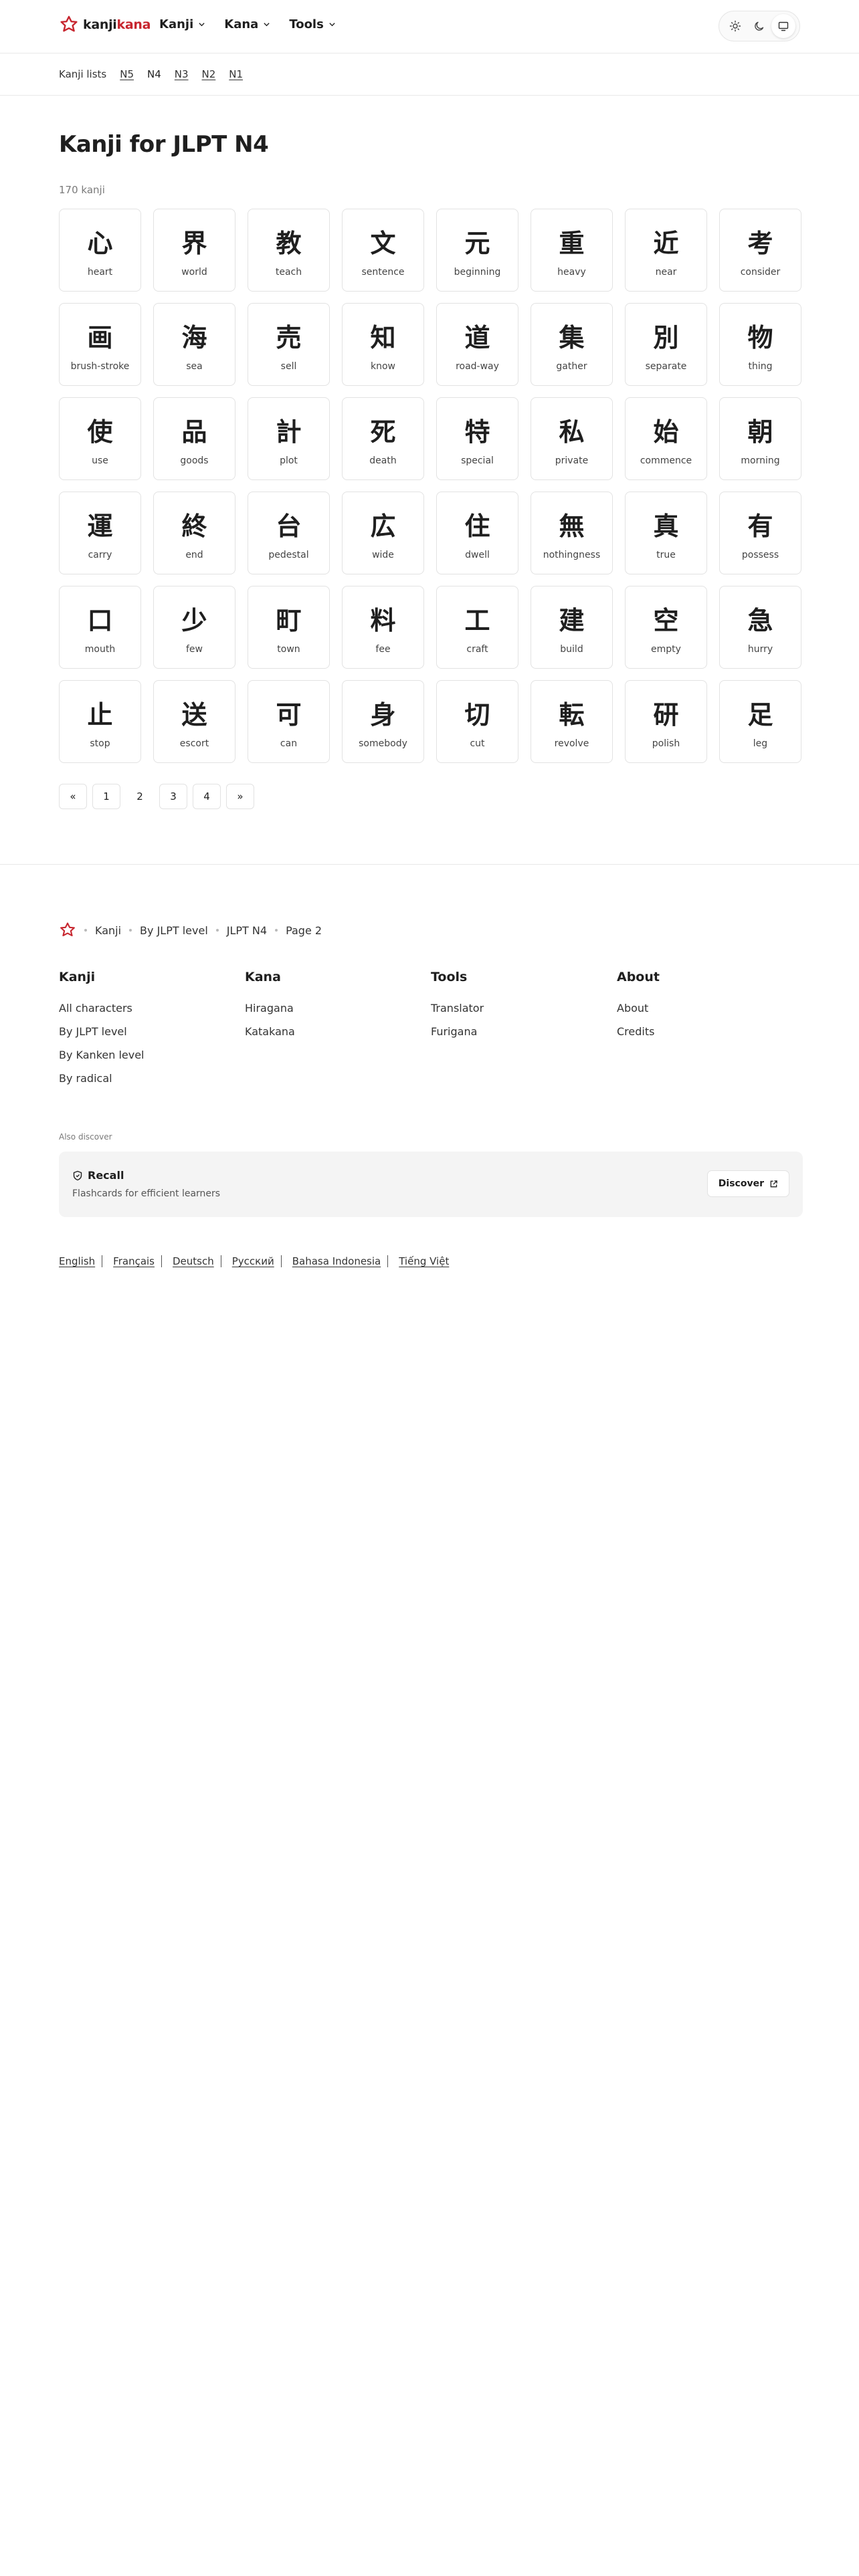 The height and width of the screenshot is (2576, 859). Describe the element at coordinates (100, 243) in the screenshot. I see `kanji-character: 心` at that location.